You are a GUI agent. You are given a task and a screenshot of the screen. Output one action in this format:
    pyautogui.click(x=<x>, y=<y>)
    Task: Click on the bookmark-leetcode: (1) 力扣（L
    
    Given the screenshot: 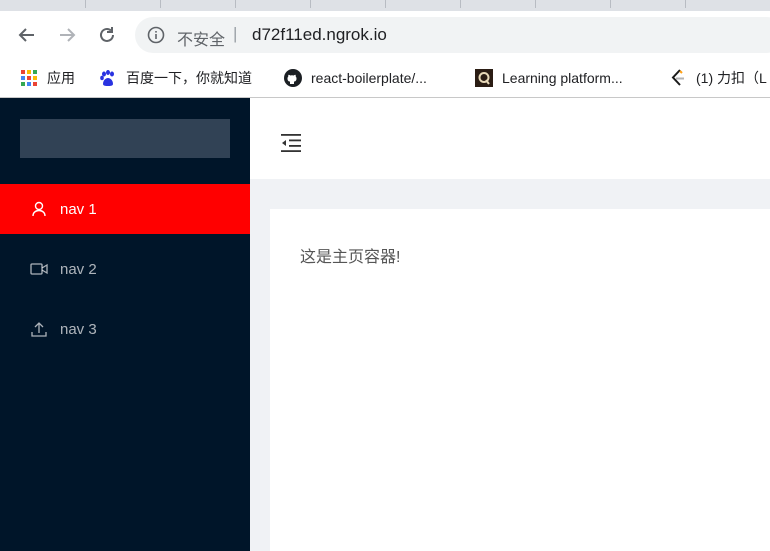 What is the action you would take?
    pyautogui.click(x=718, y=78)
    